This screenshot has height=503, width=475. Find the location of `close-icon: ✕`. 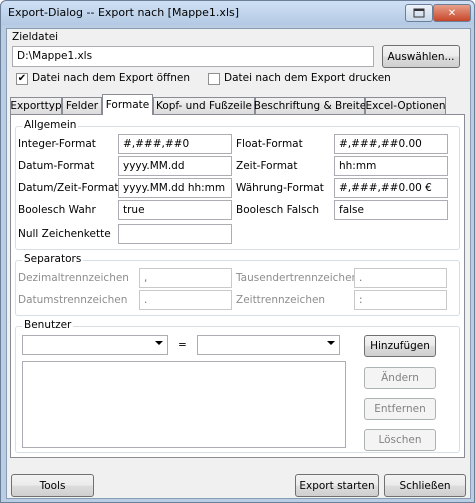

close-icon: ✕ is located at coordinates (452, 13).